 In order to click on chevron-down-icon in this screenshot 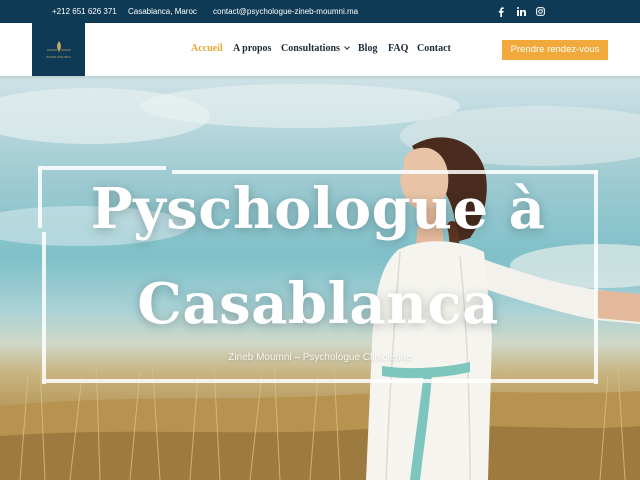, I will do `click(347, 47)`.